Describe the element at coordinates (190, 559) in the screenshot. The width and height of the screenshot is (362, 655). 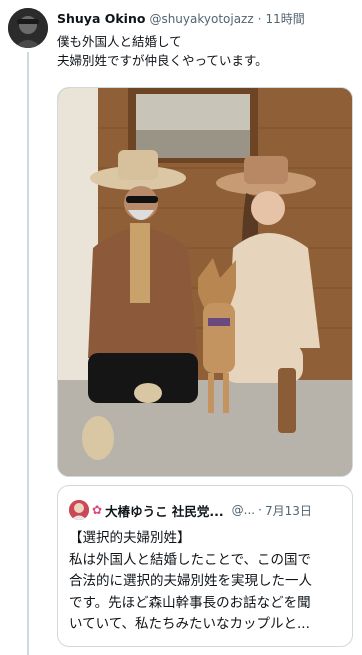
I see `quoted-text-line: 私は外国人と結婚したことで、この国で` at that location.